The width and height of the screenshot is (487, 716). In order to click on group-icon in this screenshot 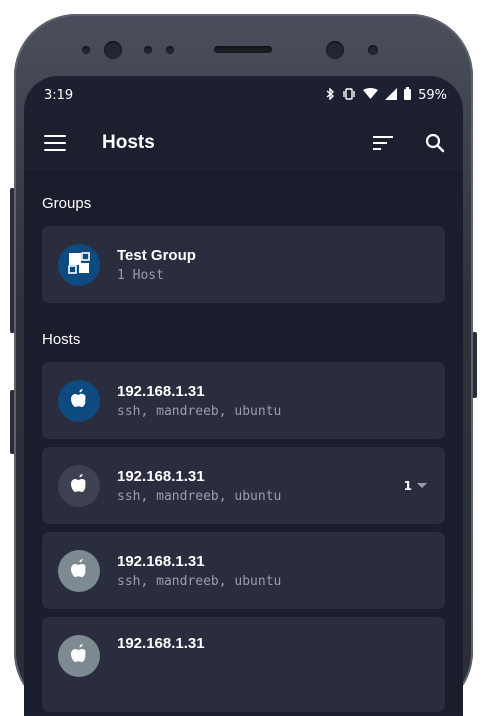, I will do `click(79, 265)`.